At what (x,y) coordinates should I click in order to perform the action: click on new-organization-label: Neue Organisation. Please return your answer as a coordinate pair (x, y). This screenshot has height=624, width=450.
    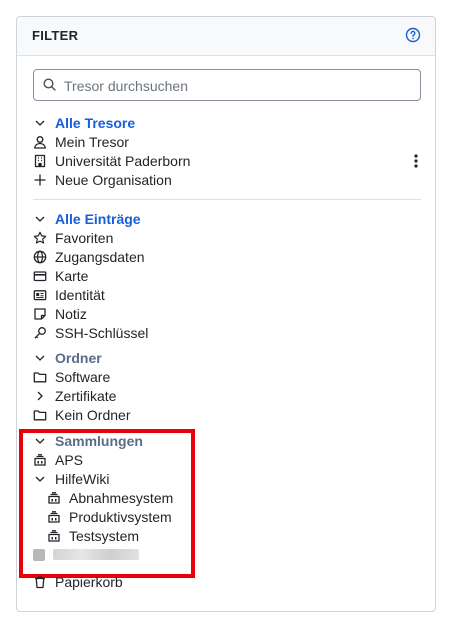
    Looking at the image, I should click on (113, 179).